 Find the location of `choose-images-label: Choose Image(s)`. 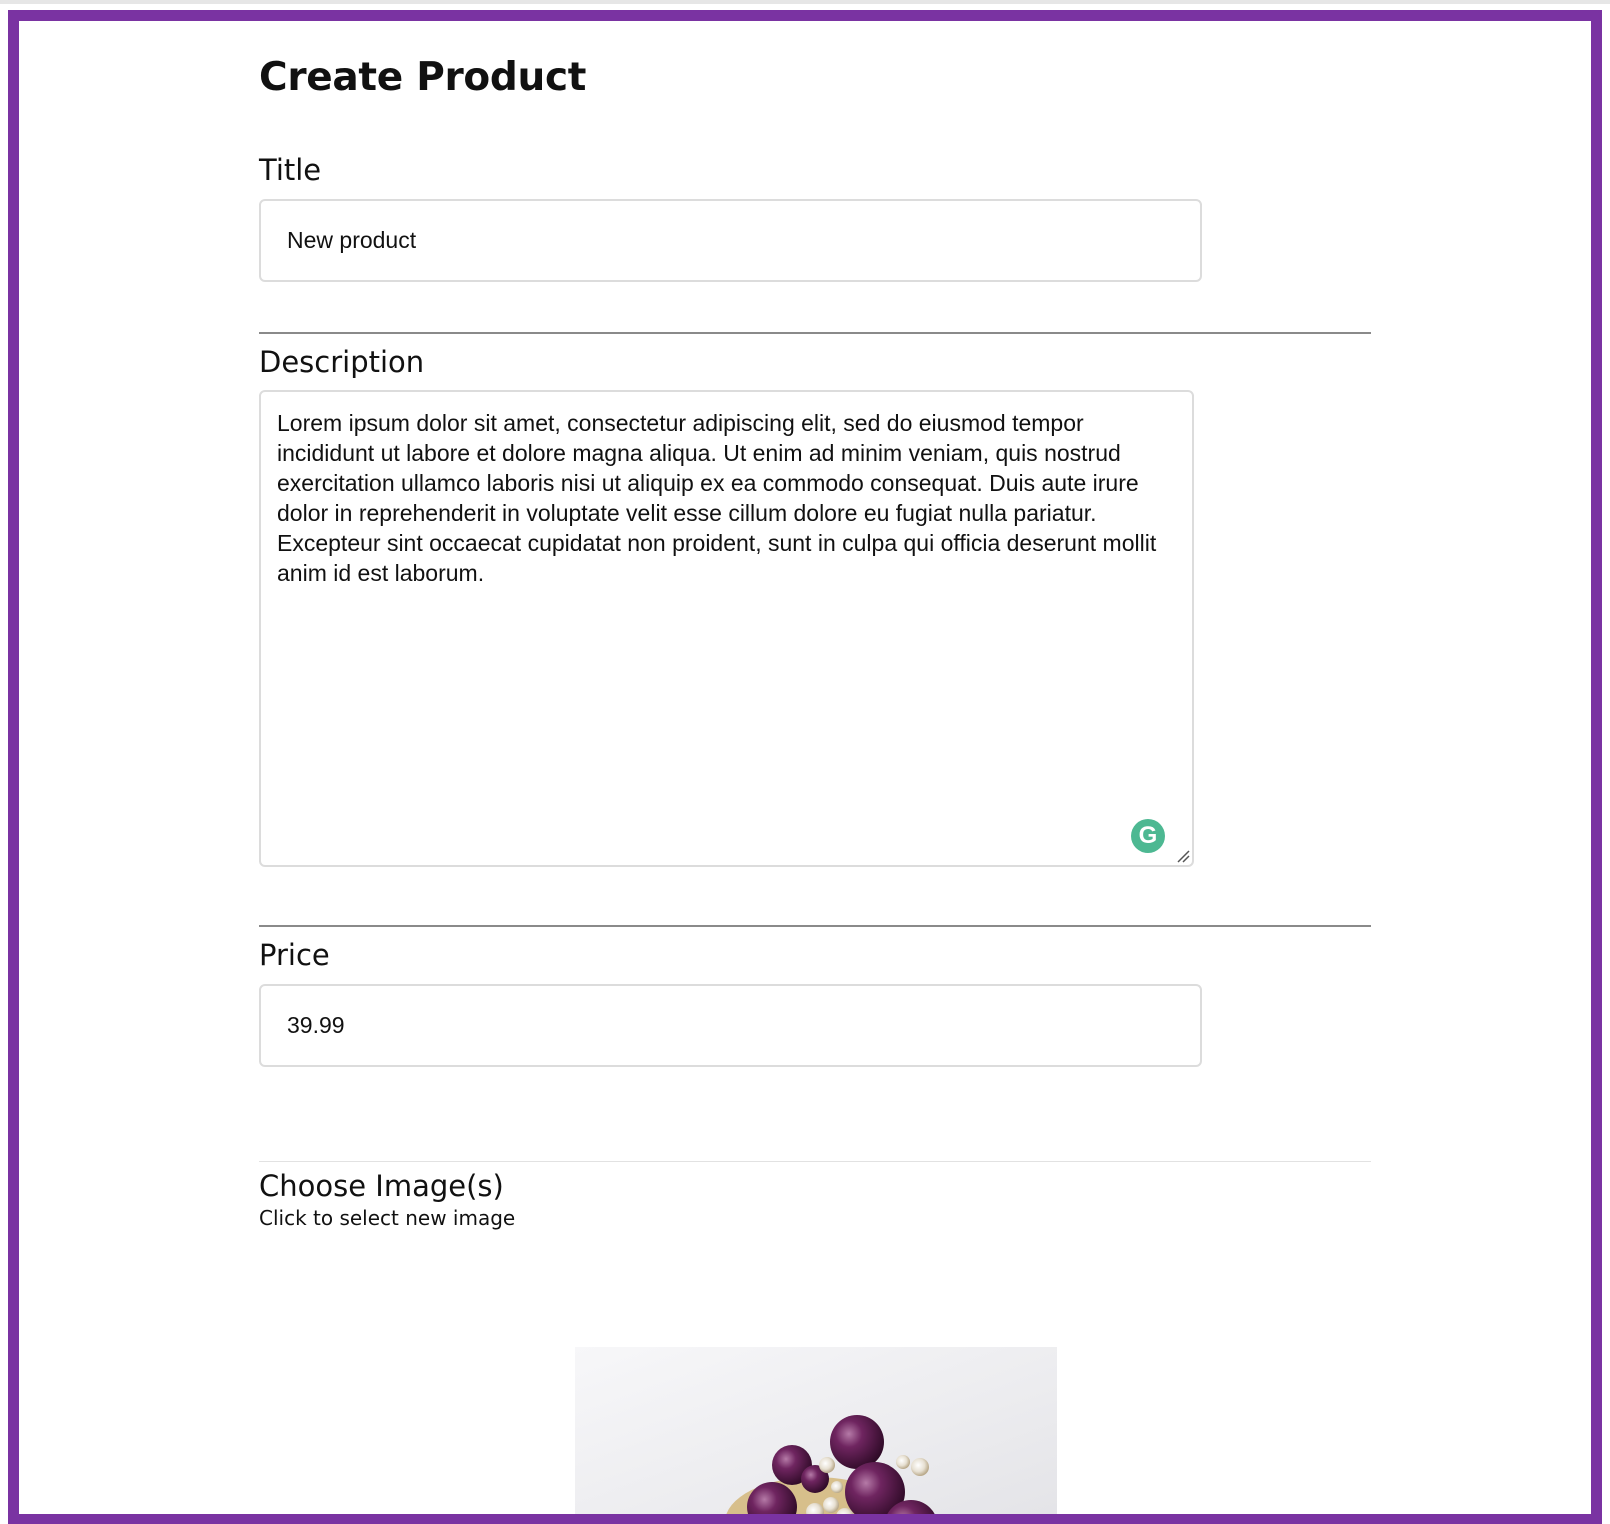

choose-images-label: Choose Image(s) is located at coordinates (381, 1186).